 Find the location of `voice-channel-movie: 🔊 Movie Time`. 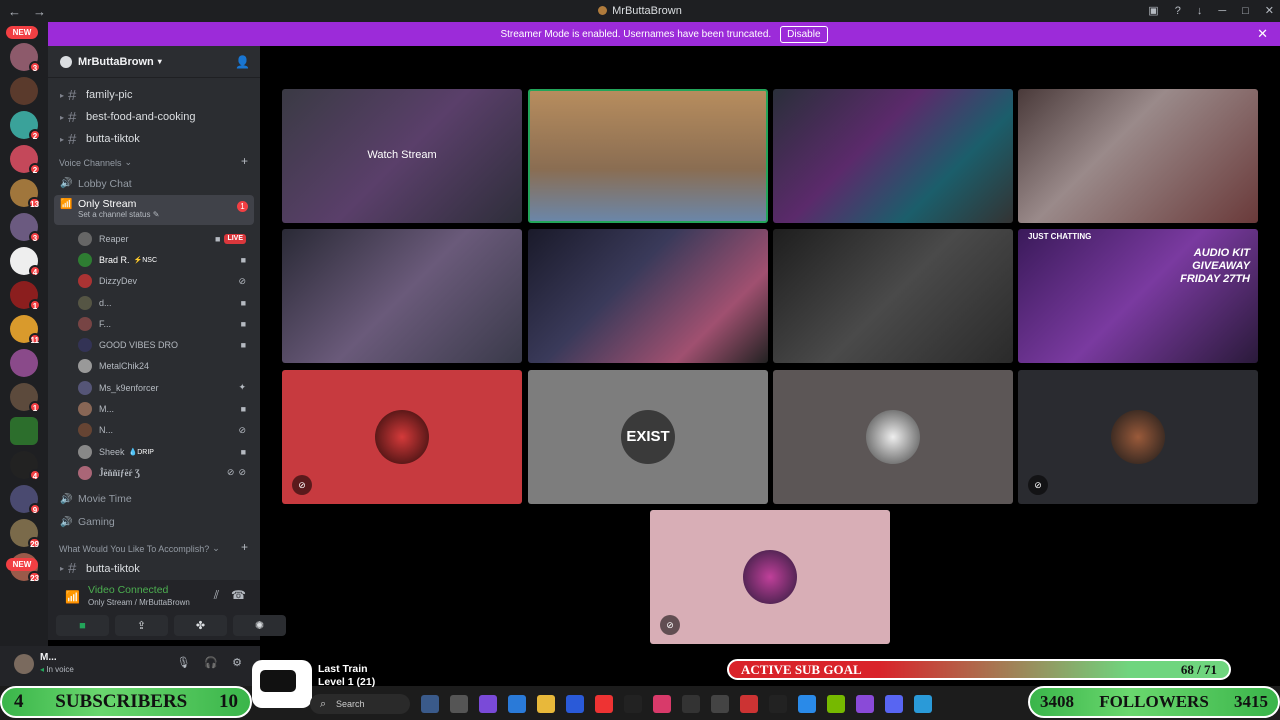

voice-channel-movie: 🔊 Movie Time is located at coordinates (154, 499).